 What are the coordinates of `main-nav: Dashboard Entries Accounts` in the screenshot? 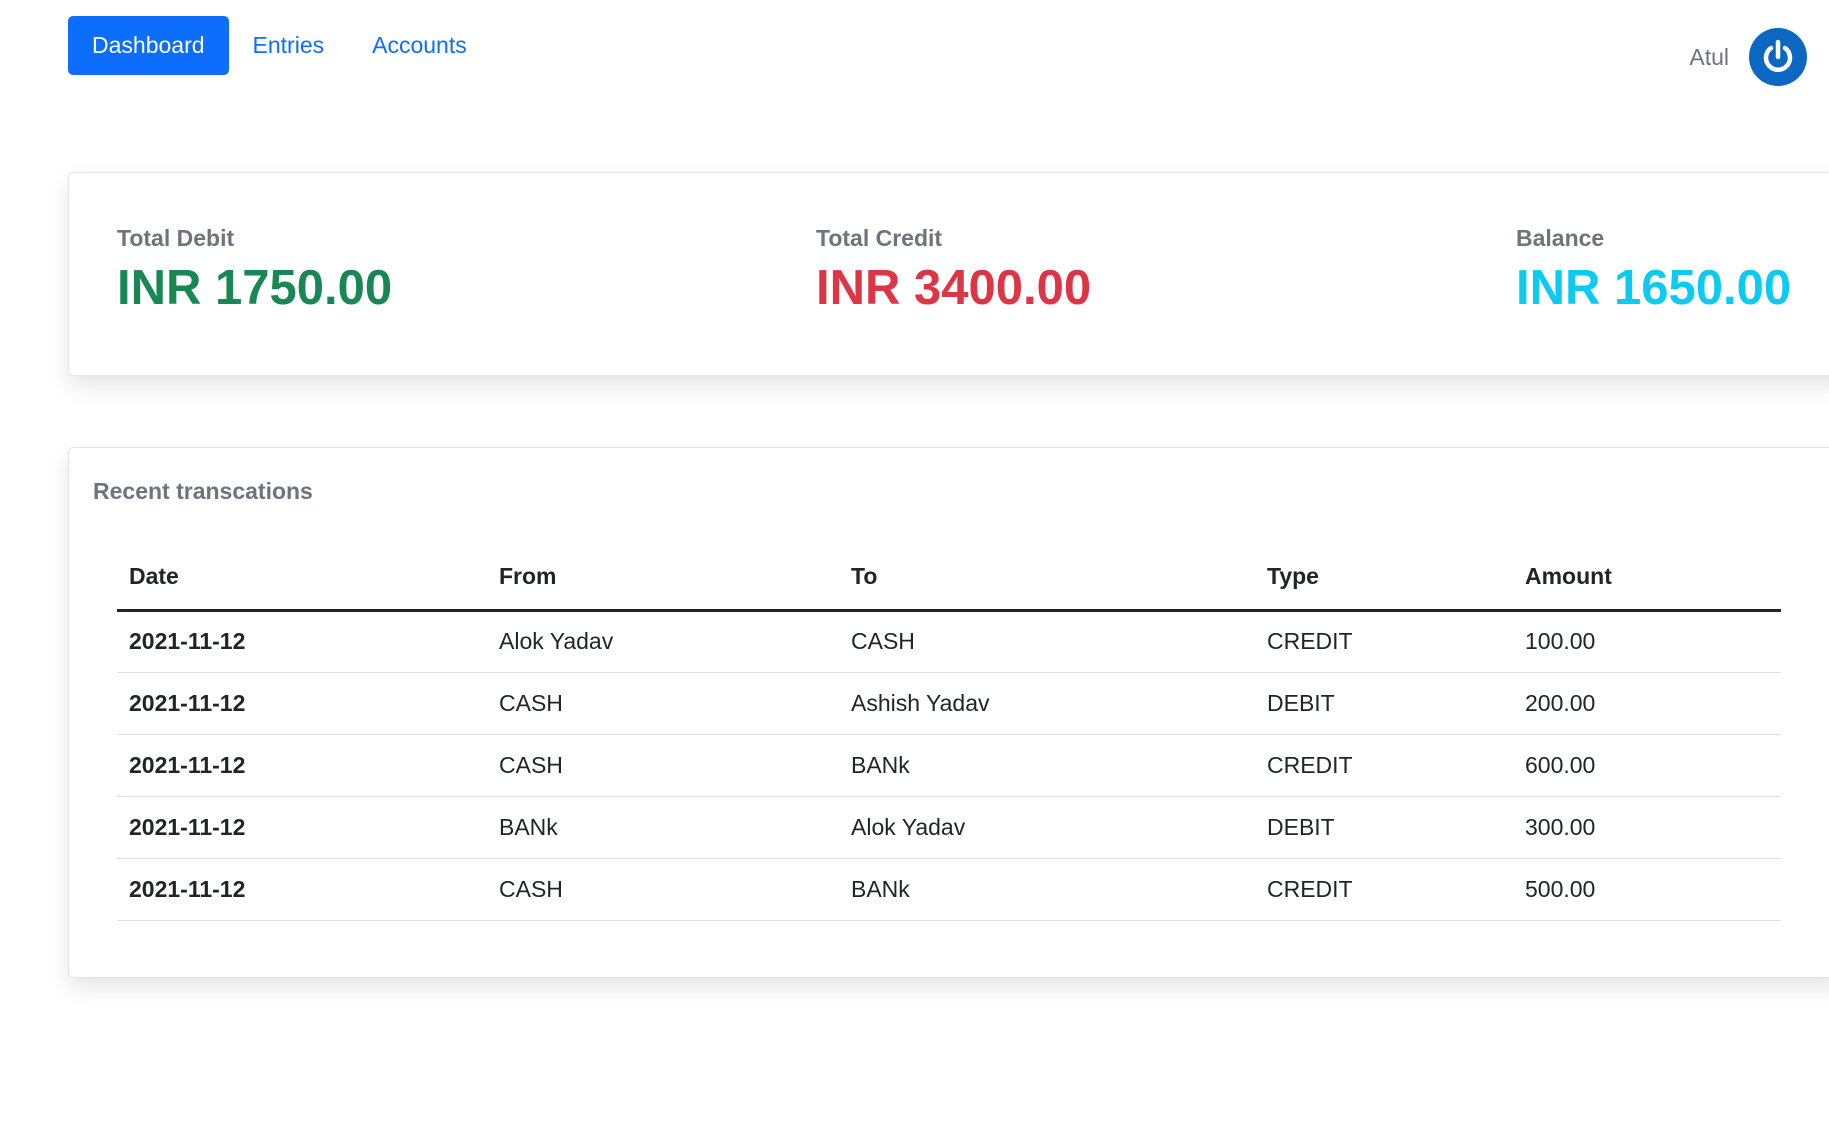 It's located at (279, 45).